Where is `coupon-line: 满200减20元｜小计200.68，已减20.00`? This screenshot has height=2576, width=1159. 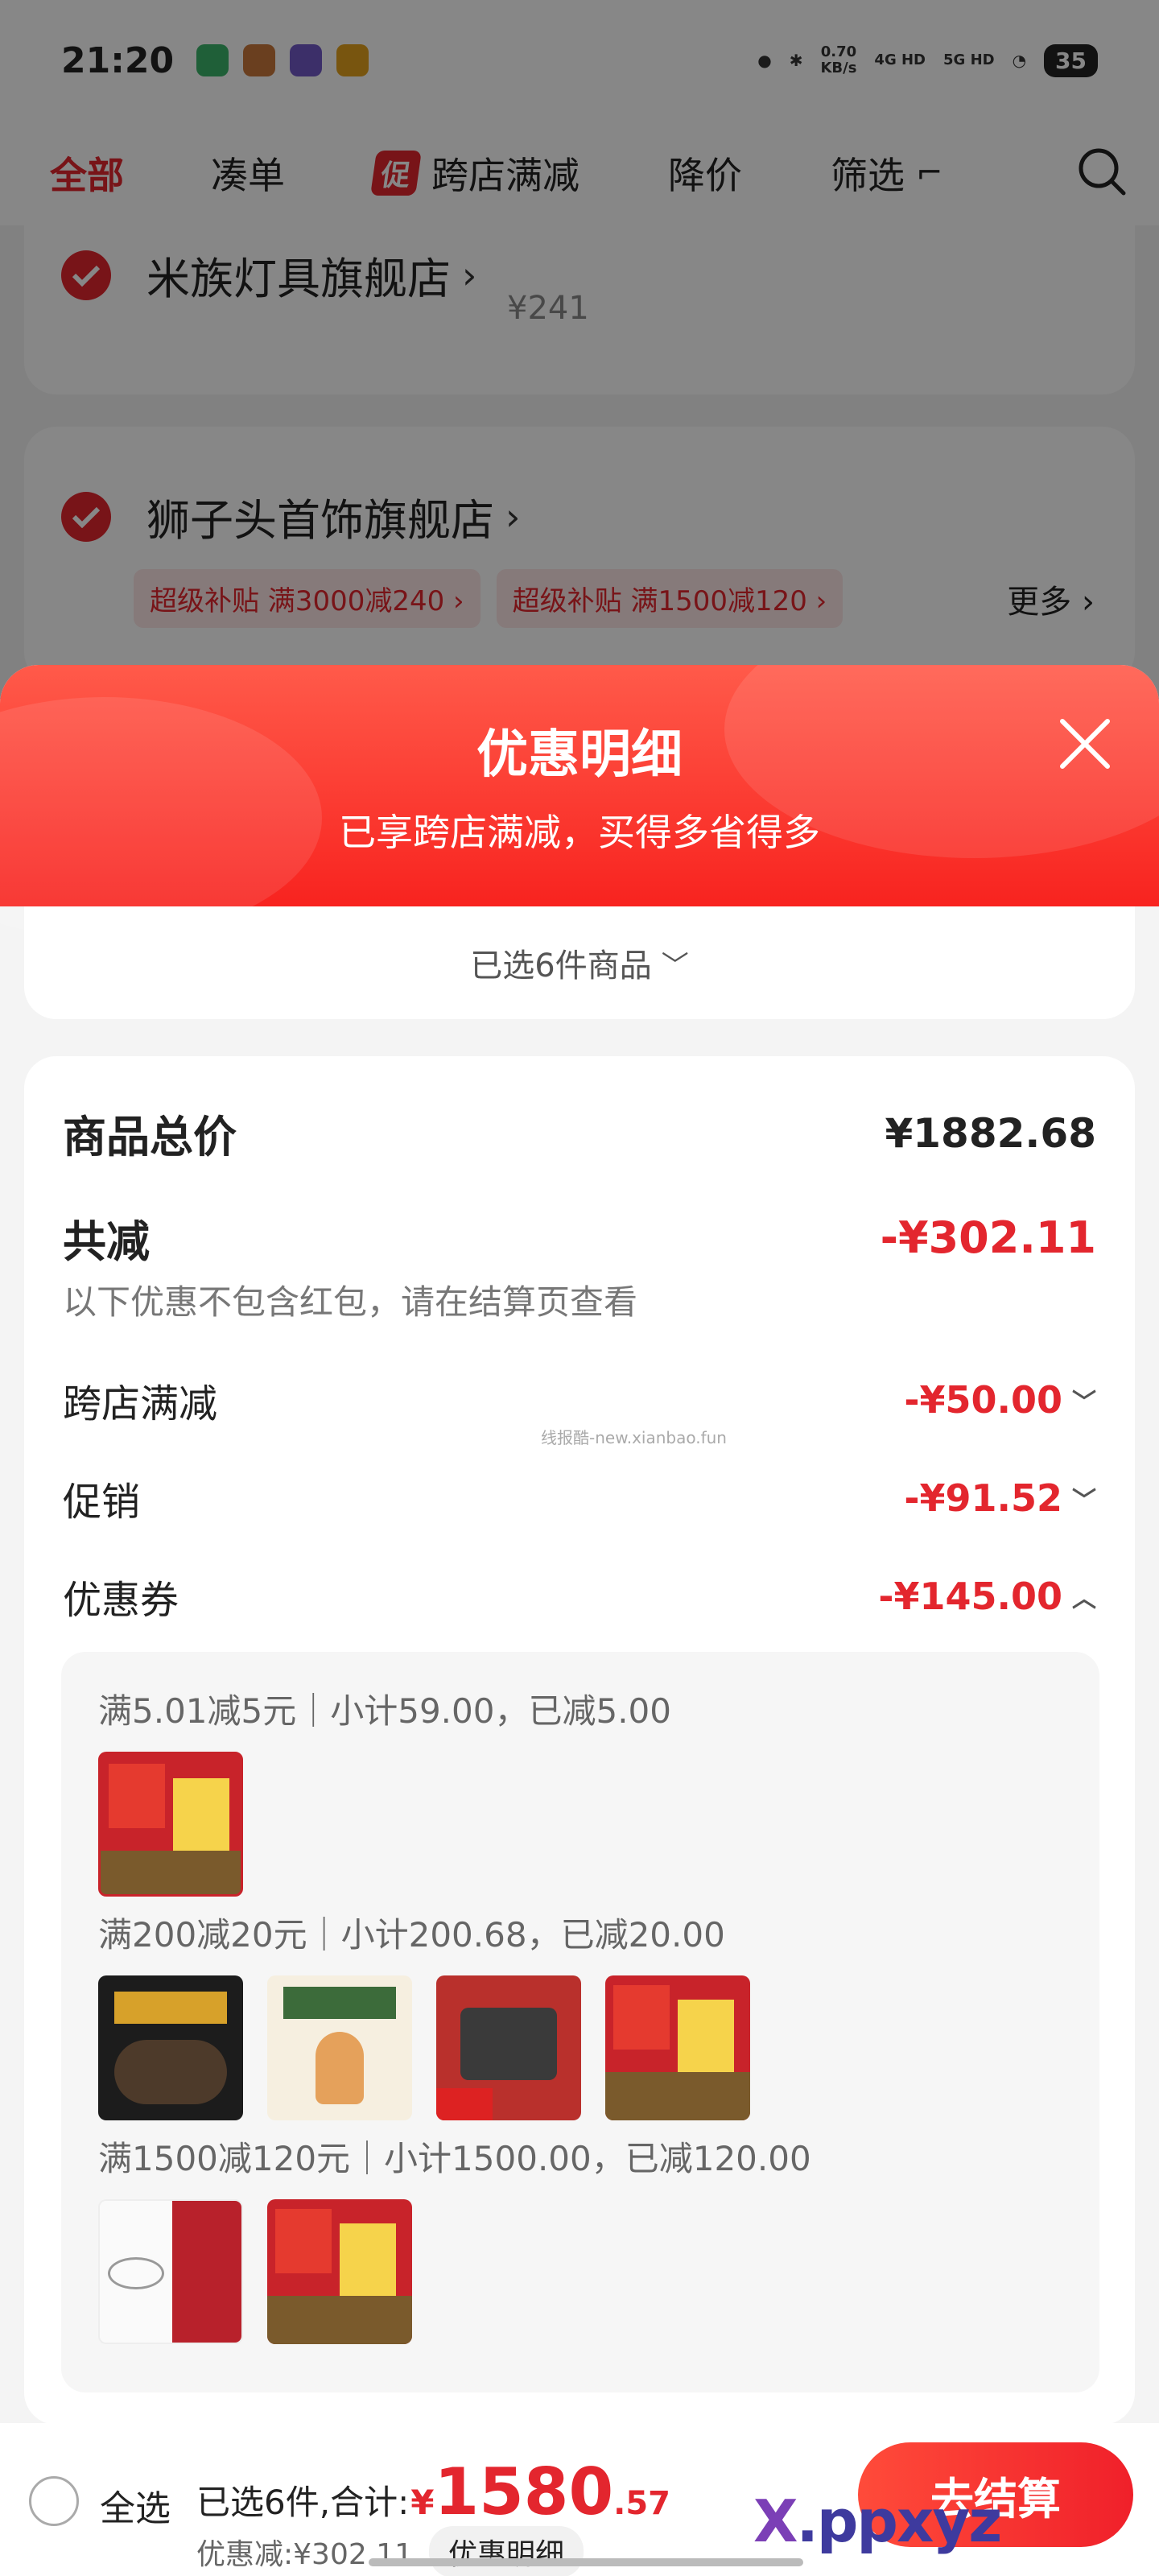 coupon-line: 满200减20元｜小计200.68，已减20.00 is located at coordinates (411, 1935).